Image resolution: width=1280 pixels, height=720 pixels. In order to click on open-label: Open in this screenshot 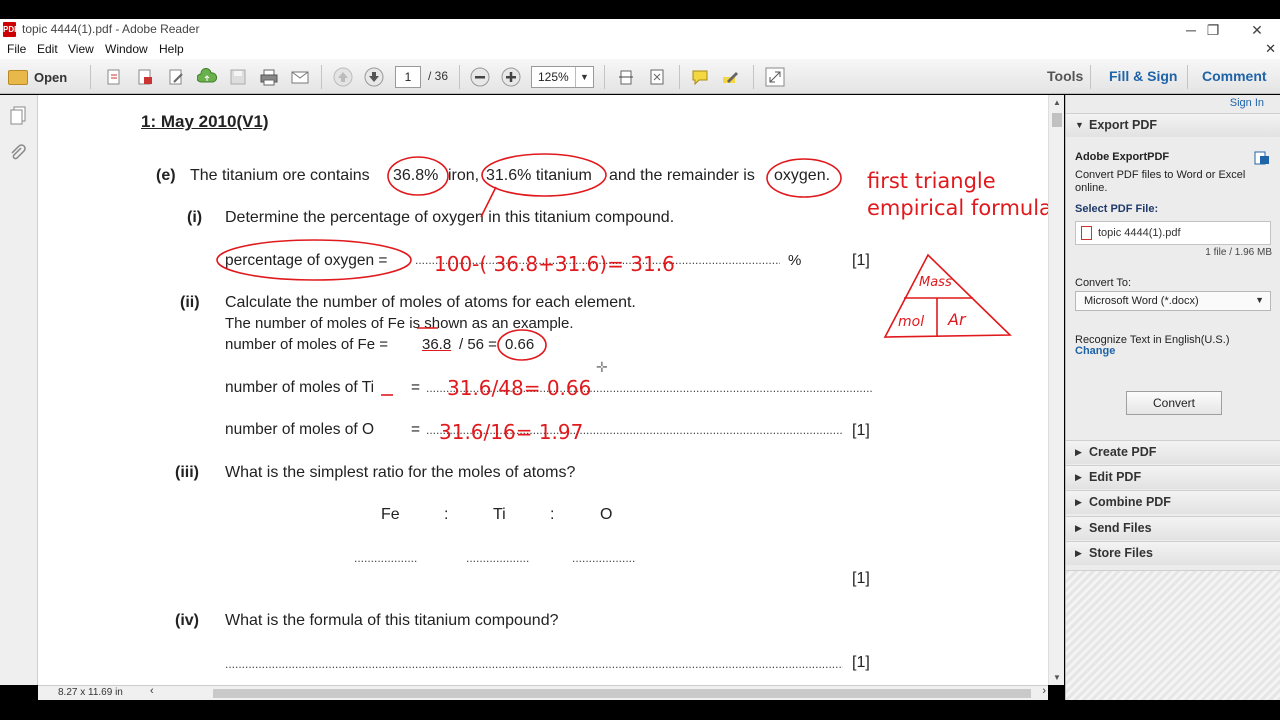, I will do `click(51, 77)`.